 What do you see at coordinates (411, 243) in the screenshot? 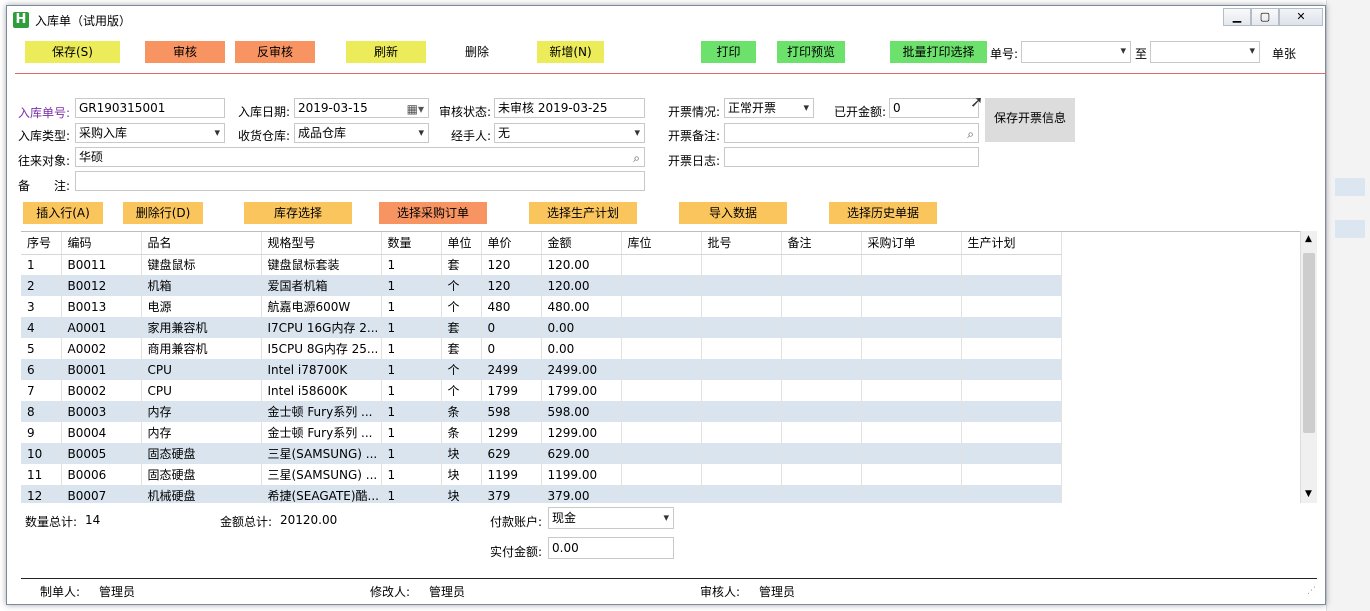
I see `column-header: 数量` at bounding box center [411, 243].